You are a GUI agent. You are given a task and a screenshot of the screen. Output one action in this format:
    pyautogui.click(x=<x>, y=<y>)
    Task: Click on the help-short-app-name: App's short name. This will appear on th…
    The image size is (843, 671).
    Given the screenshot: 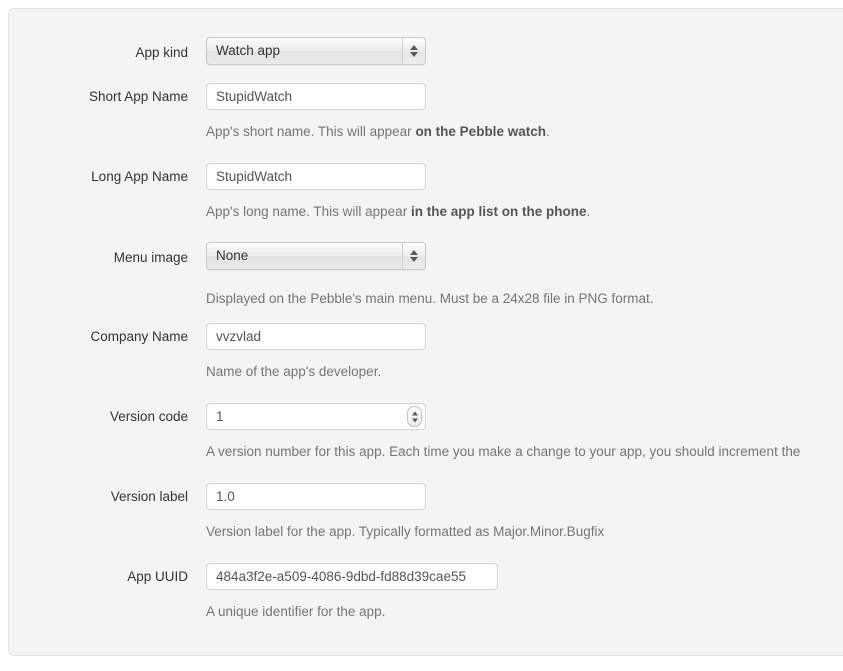 What is the action you would take?
    pyautogui.click(x=378, y=131)
    